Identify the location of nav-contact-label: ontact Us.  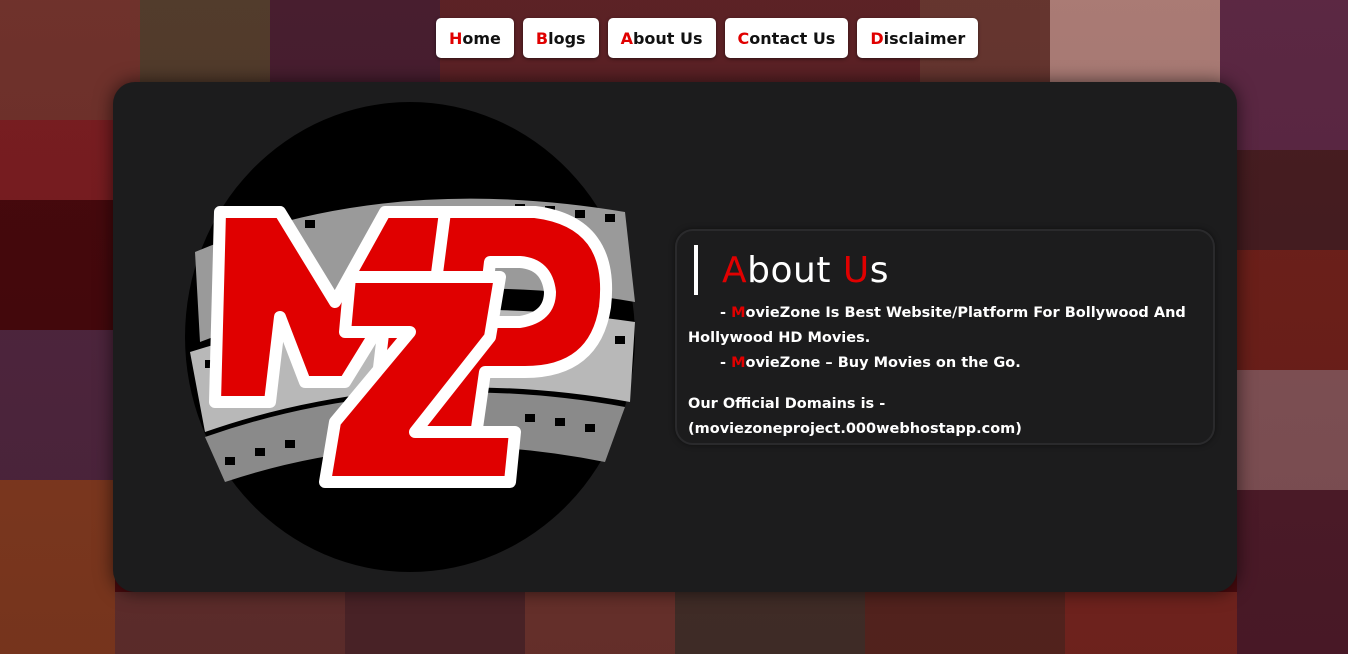
(792, 38).